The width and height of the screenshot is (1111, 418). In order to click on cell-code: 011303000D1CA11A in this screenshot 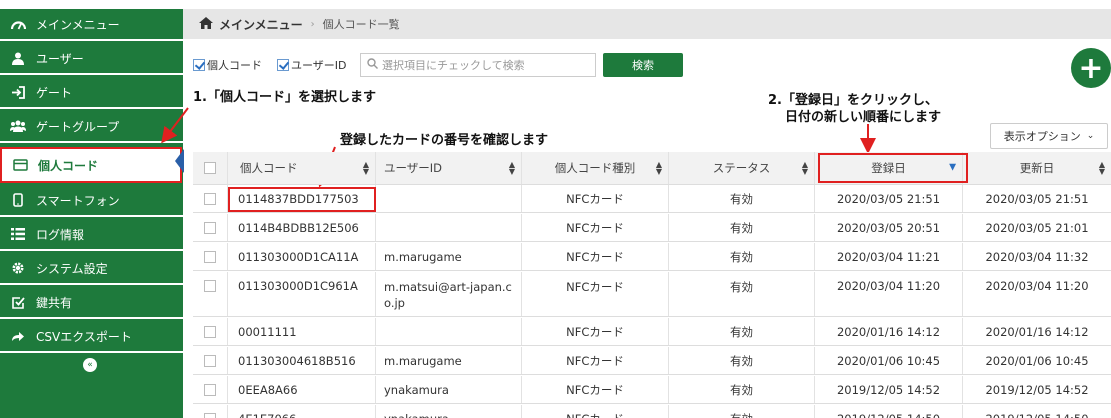, I will do `click(302, 256)`.